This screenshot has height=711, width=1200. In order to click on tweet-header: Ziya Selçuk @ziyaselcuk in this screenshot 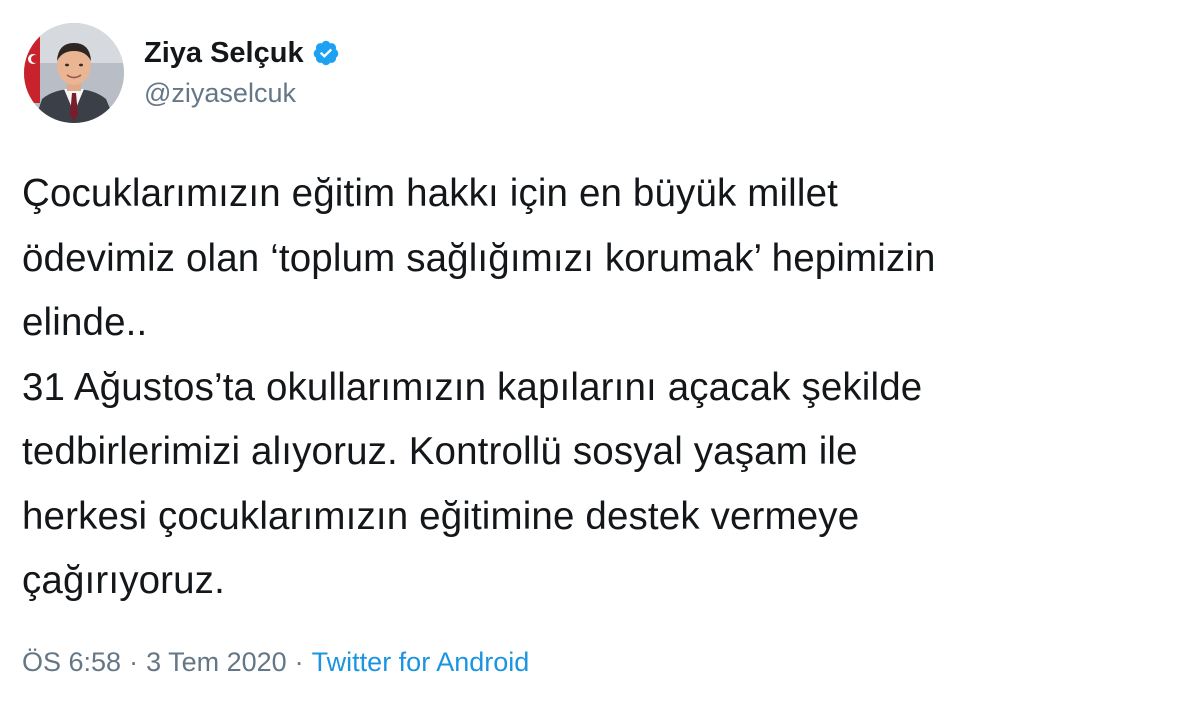, I will do `click(182, 73)`.